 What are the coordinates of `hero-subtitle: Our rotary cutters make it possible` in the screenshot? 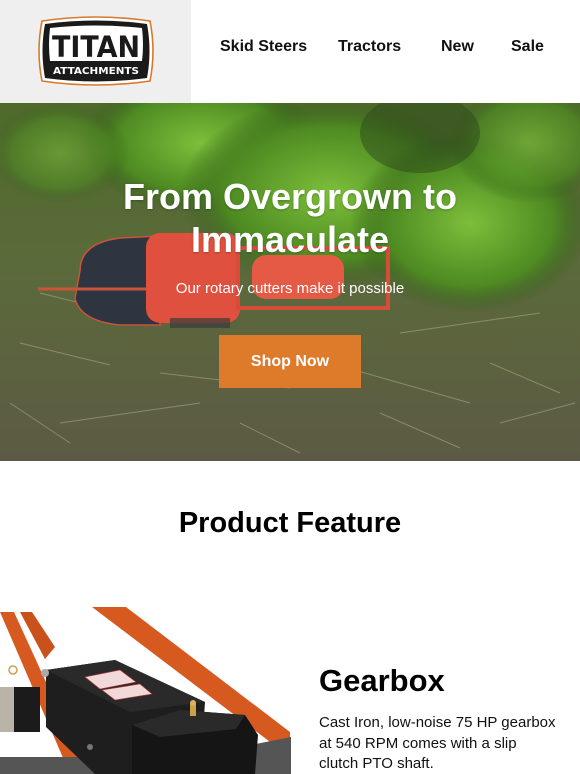 It's located at (290, 288).